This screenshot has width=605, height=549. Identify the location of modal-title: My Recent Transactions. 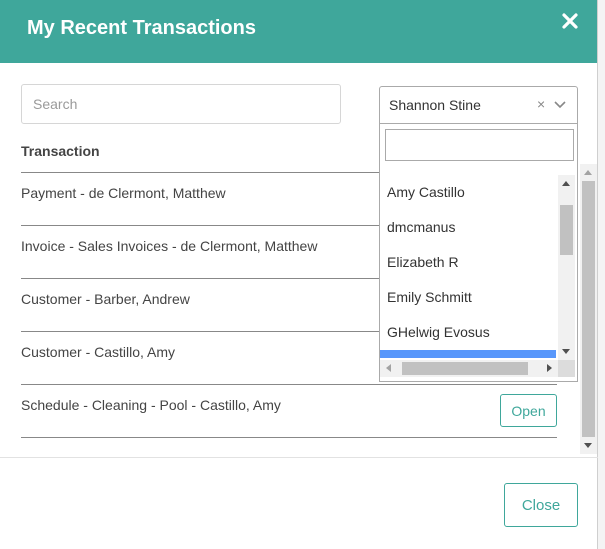
(141, 28).